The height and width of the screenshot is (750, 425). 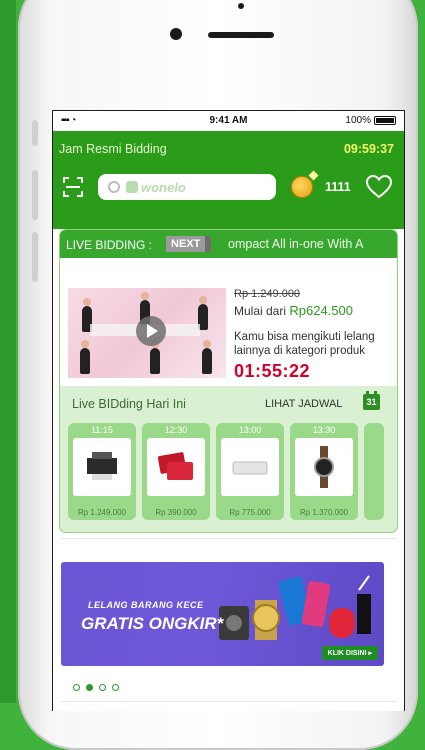 What do you see at coordinates (146, 605) in the screenshot?
I see `promo-subtitle: LELANG BARANG KECE` at bounding box center [146, 605].